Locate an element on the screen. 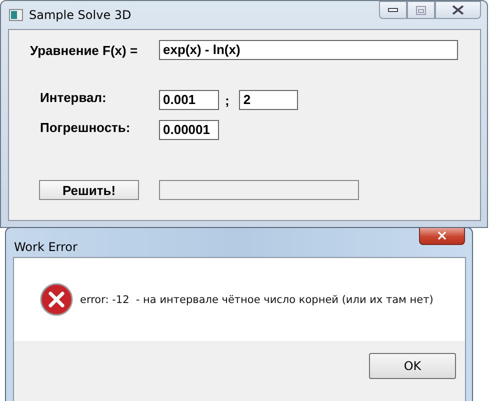  app-icon is located at coordinates (16, 15).